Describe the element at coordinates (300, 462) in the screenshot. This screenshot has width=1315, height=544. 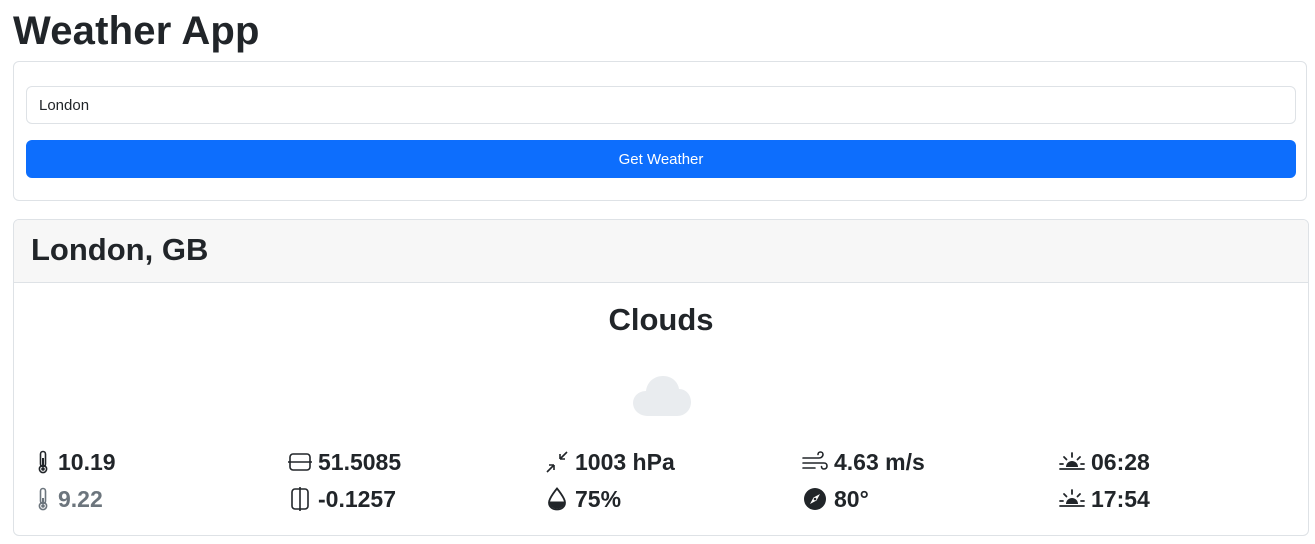
I see `latitude-icon` at that location.